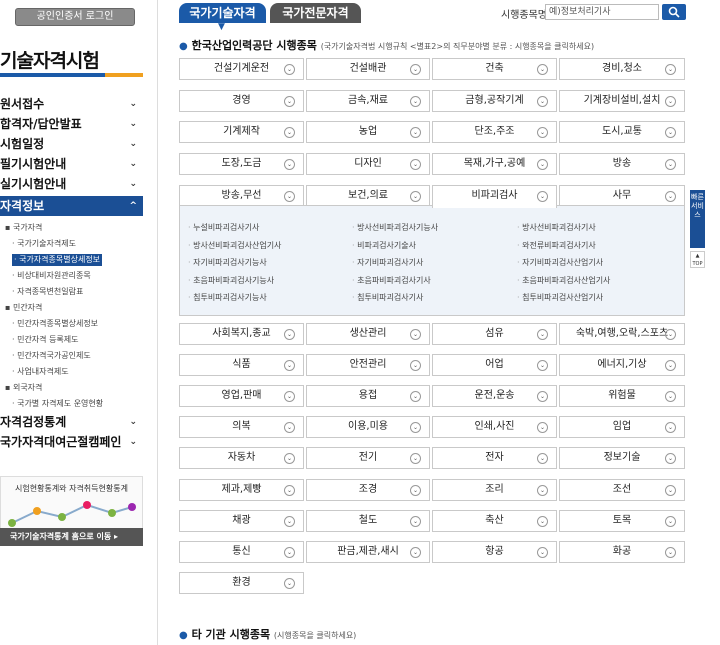 The image size is (720, 645). Describe the element at coordinates (71, 124) in the screenshot. I see `sidebar-menu-item: 합격자/답안발표 ⌄` at that location.